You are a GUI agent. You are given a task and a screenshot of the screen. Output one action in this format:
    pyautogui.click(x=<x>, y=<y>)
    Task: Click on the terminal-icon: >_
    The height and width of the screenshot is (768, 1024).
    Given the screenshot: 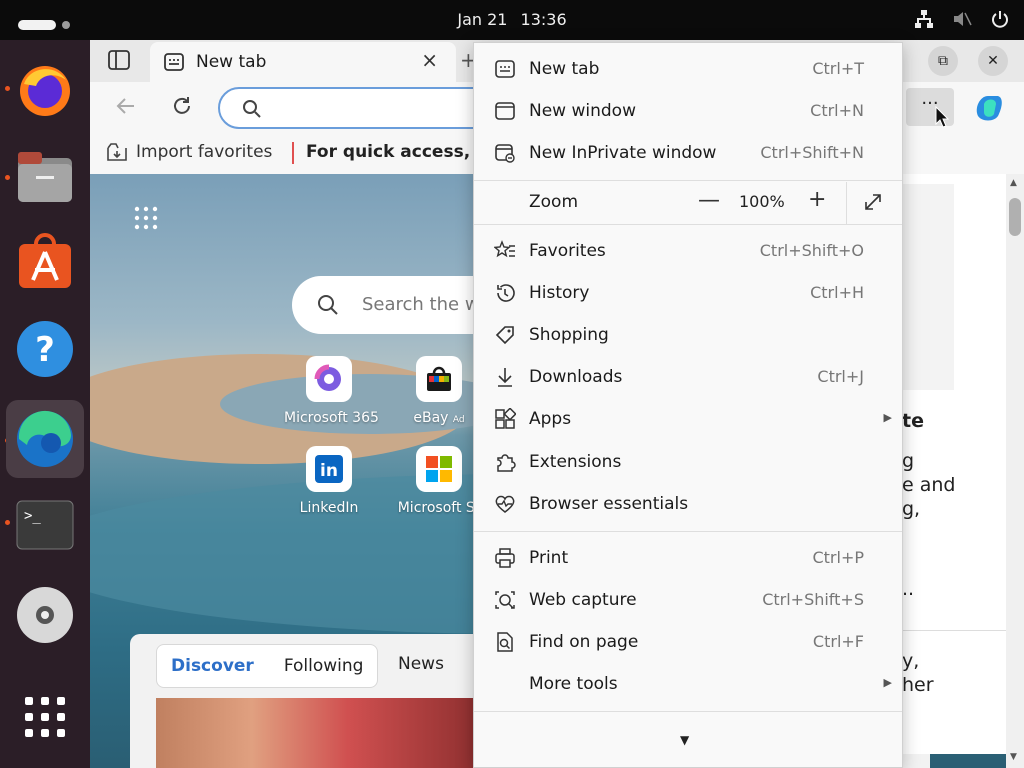 What is the action you would take?
    pyautogui.click(x=45, y=525)
    